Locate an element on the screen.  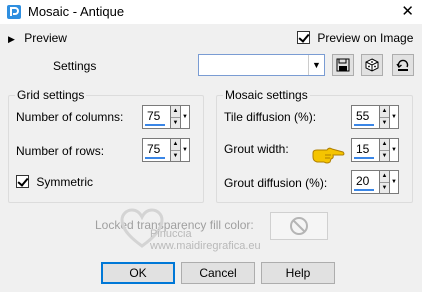
save-preset-button is located at coordinates (343, 65).